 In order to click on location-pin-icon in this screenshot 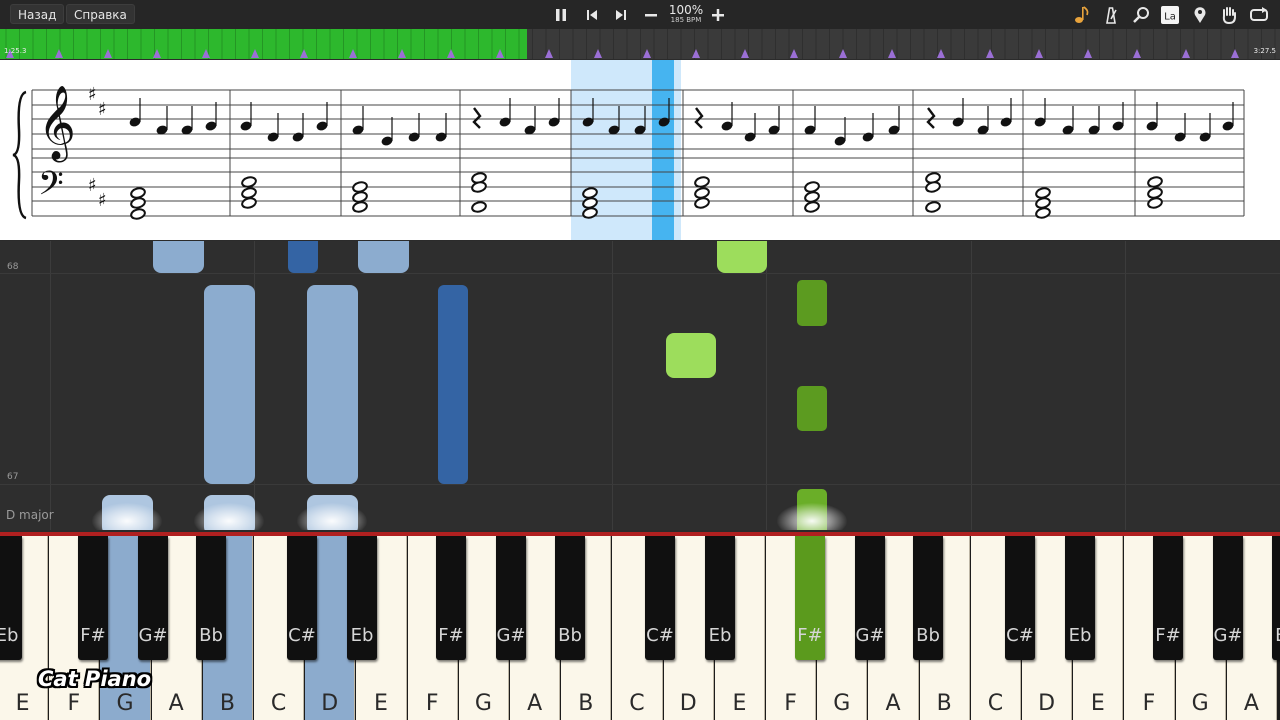, I will do `click(1200, 15)`.